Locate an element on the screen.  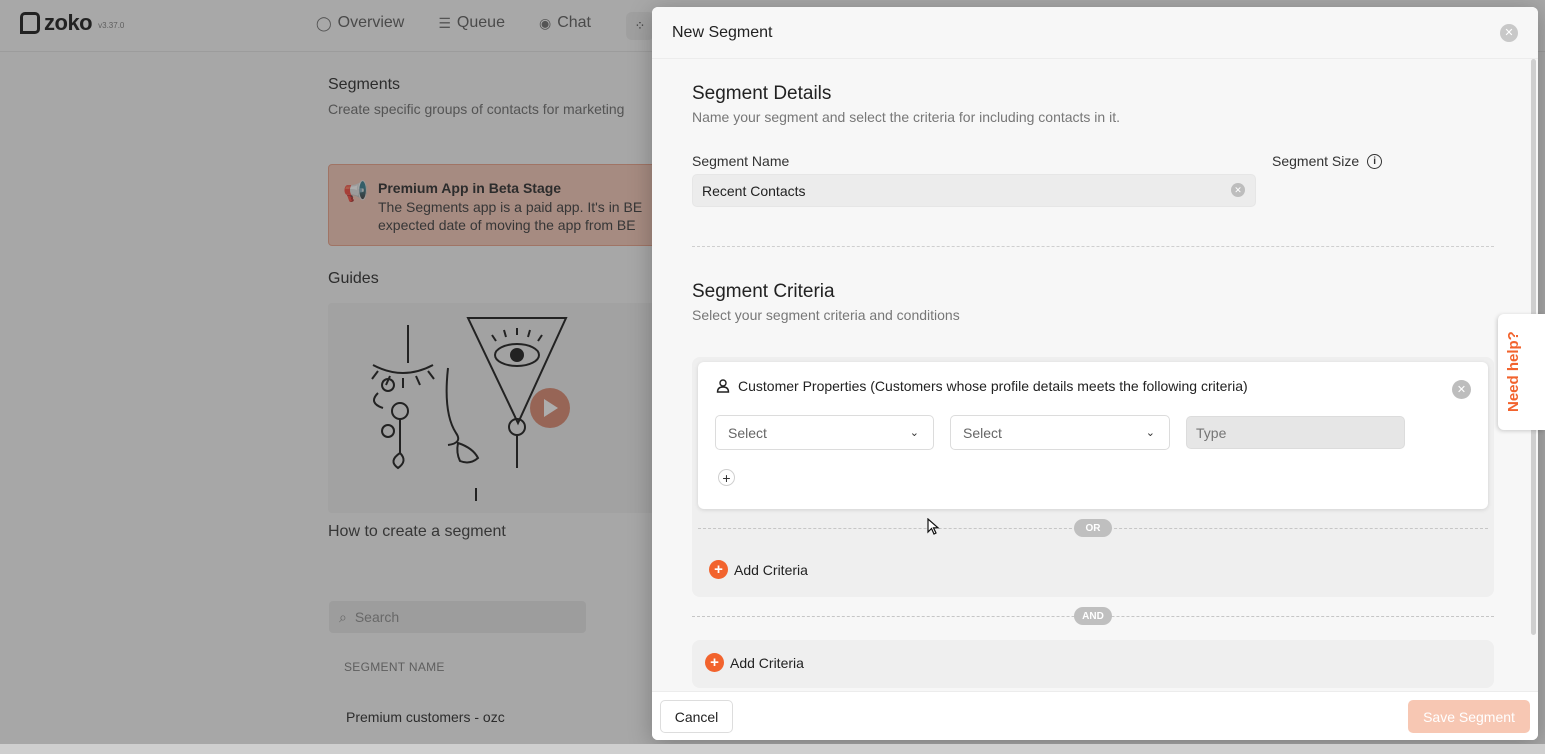
condition-select-placeholder: Select is located at coordinates (982, 432).